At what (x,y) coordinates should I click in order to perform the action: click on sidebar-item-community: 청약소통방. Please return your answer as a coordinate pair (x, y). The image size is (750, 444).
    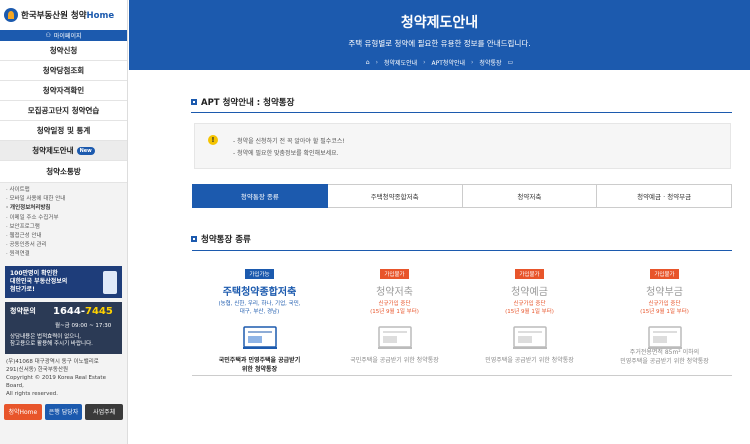
    Looking at the image, I should click on (63, 172).